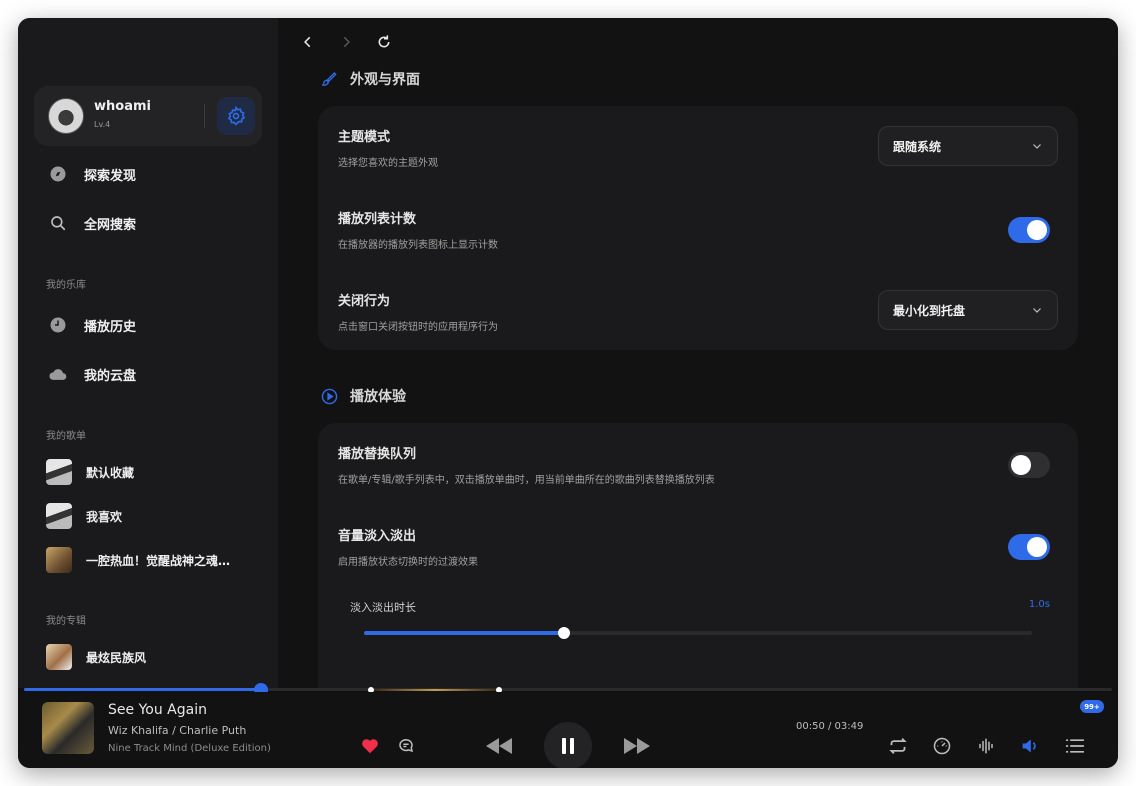 This screenshot has width=1136, height=786. I want to click on speed-button, so click(942, 746).